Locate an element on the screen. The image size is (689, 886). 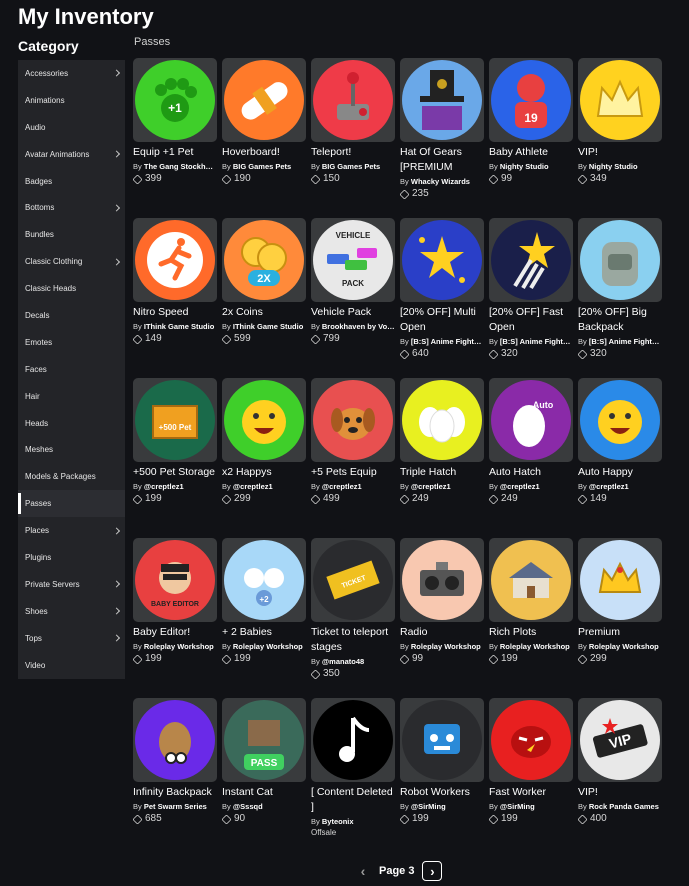
item-thumbnail: 2X is located at coordinates (264, 260).